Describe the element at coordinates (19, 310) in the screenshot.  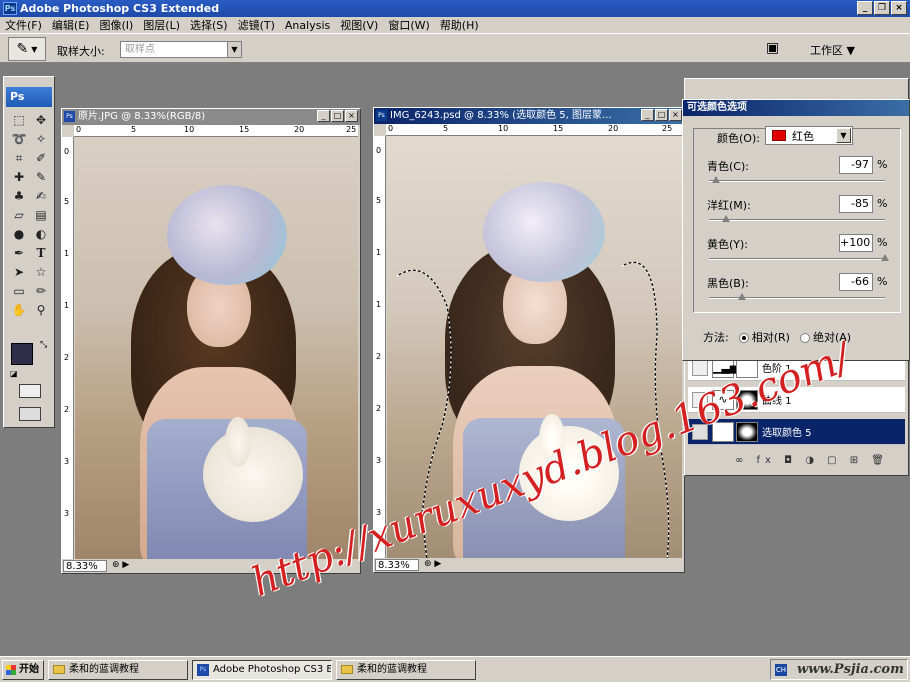
I see `hand-tool-icon: ✋` at that location.